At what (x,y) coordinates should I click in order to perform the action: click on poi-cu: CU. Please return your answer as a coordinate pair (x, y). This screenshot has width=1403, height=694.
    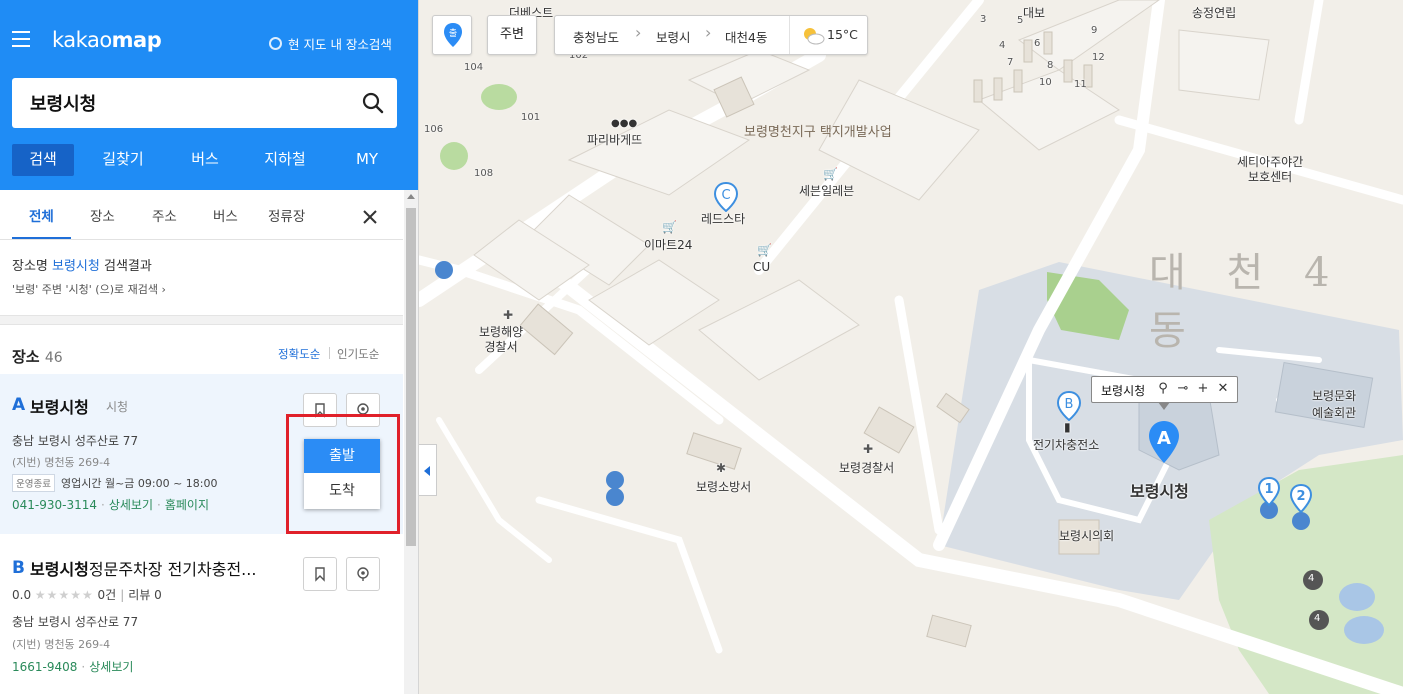
    Looking at the image, I should click on (761, 267).